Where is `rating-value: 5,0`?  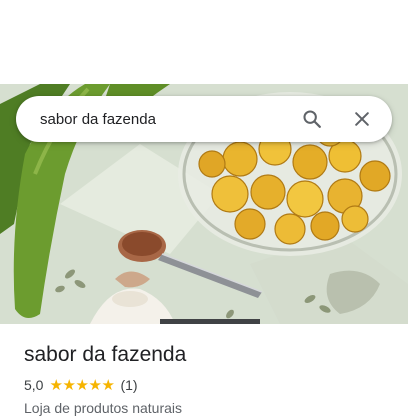
rating-value: 5,0 is located at coordinates (34, 385).